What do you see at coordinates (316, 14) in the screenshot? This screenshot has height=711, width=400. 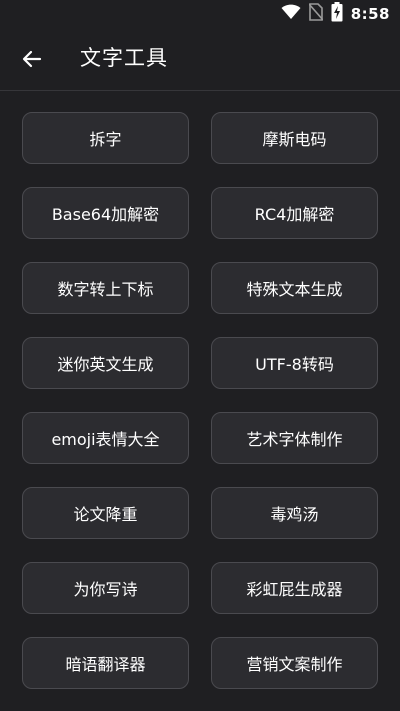 I see `no-sim-icon` at bounding box center [316, 14].